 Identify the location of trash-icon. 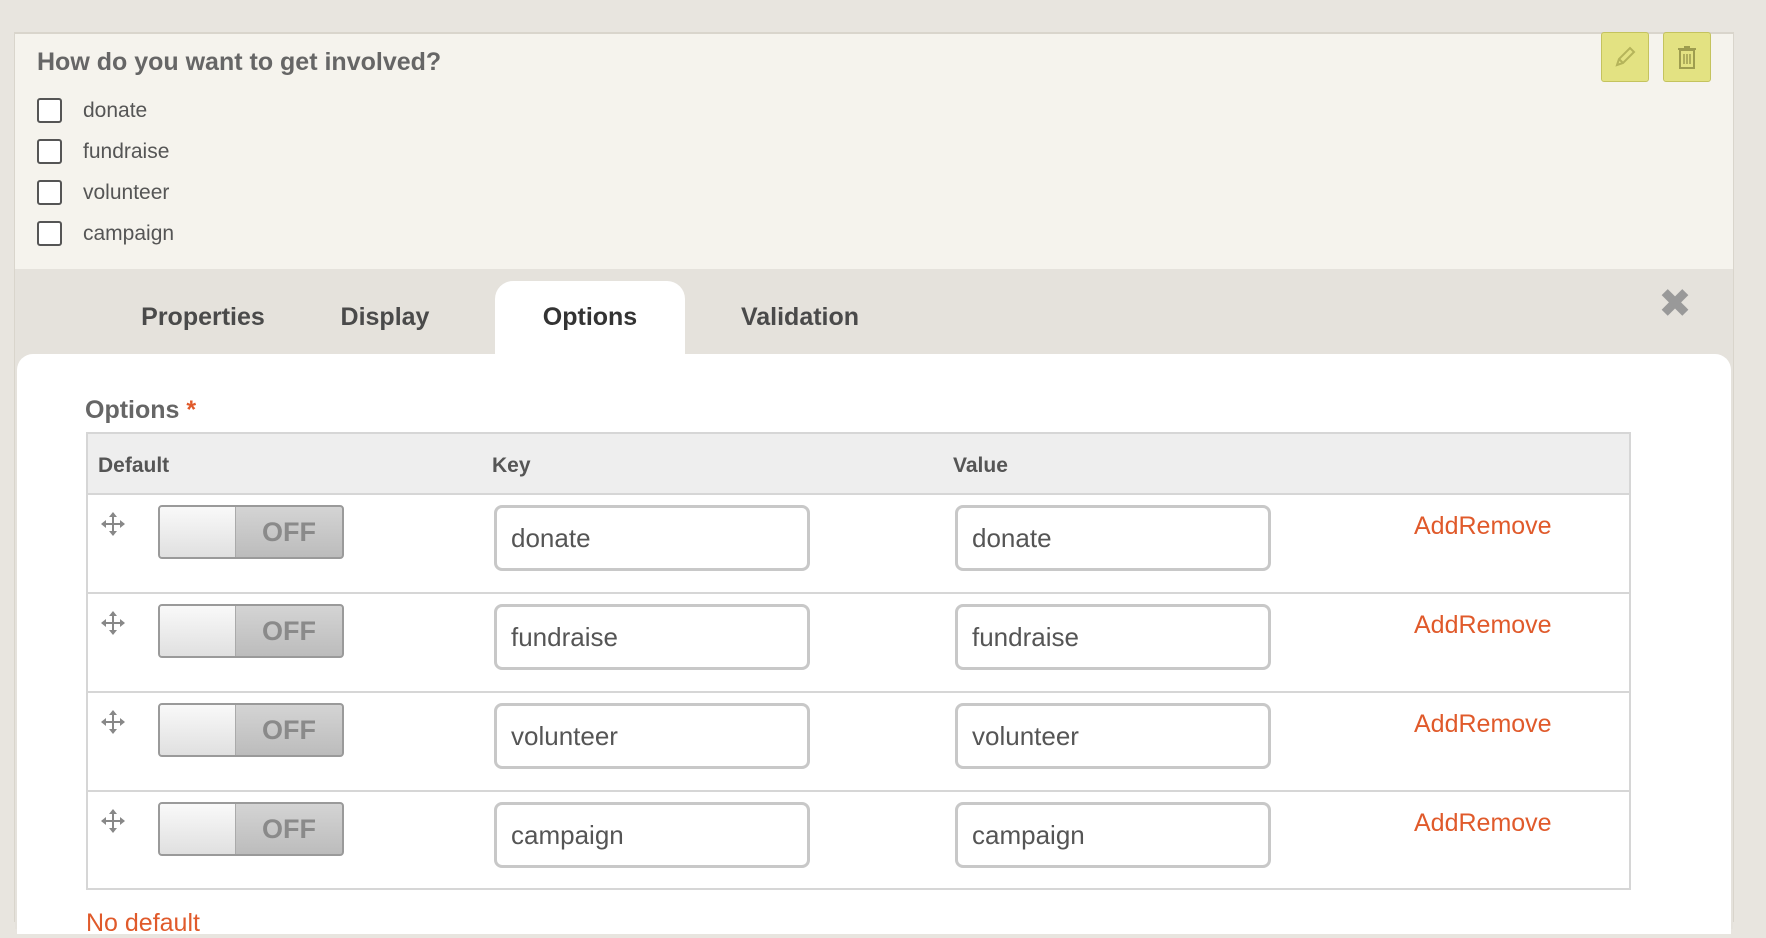
(1687, 57).